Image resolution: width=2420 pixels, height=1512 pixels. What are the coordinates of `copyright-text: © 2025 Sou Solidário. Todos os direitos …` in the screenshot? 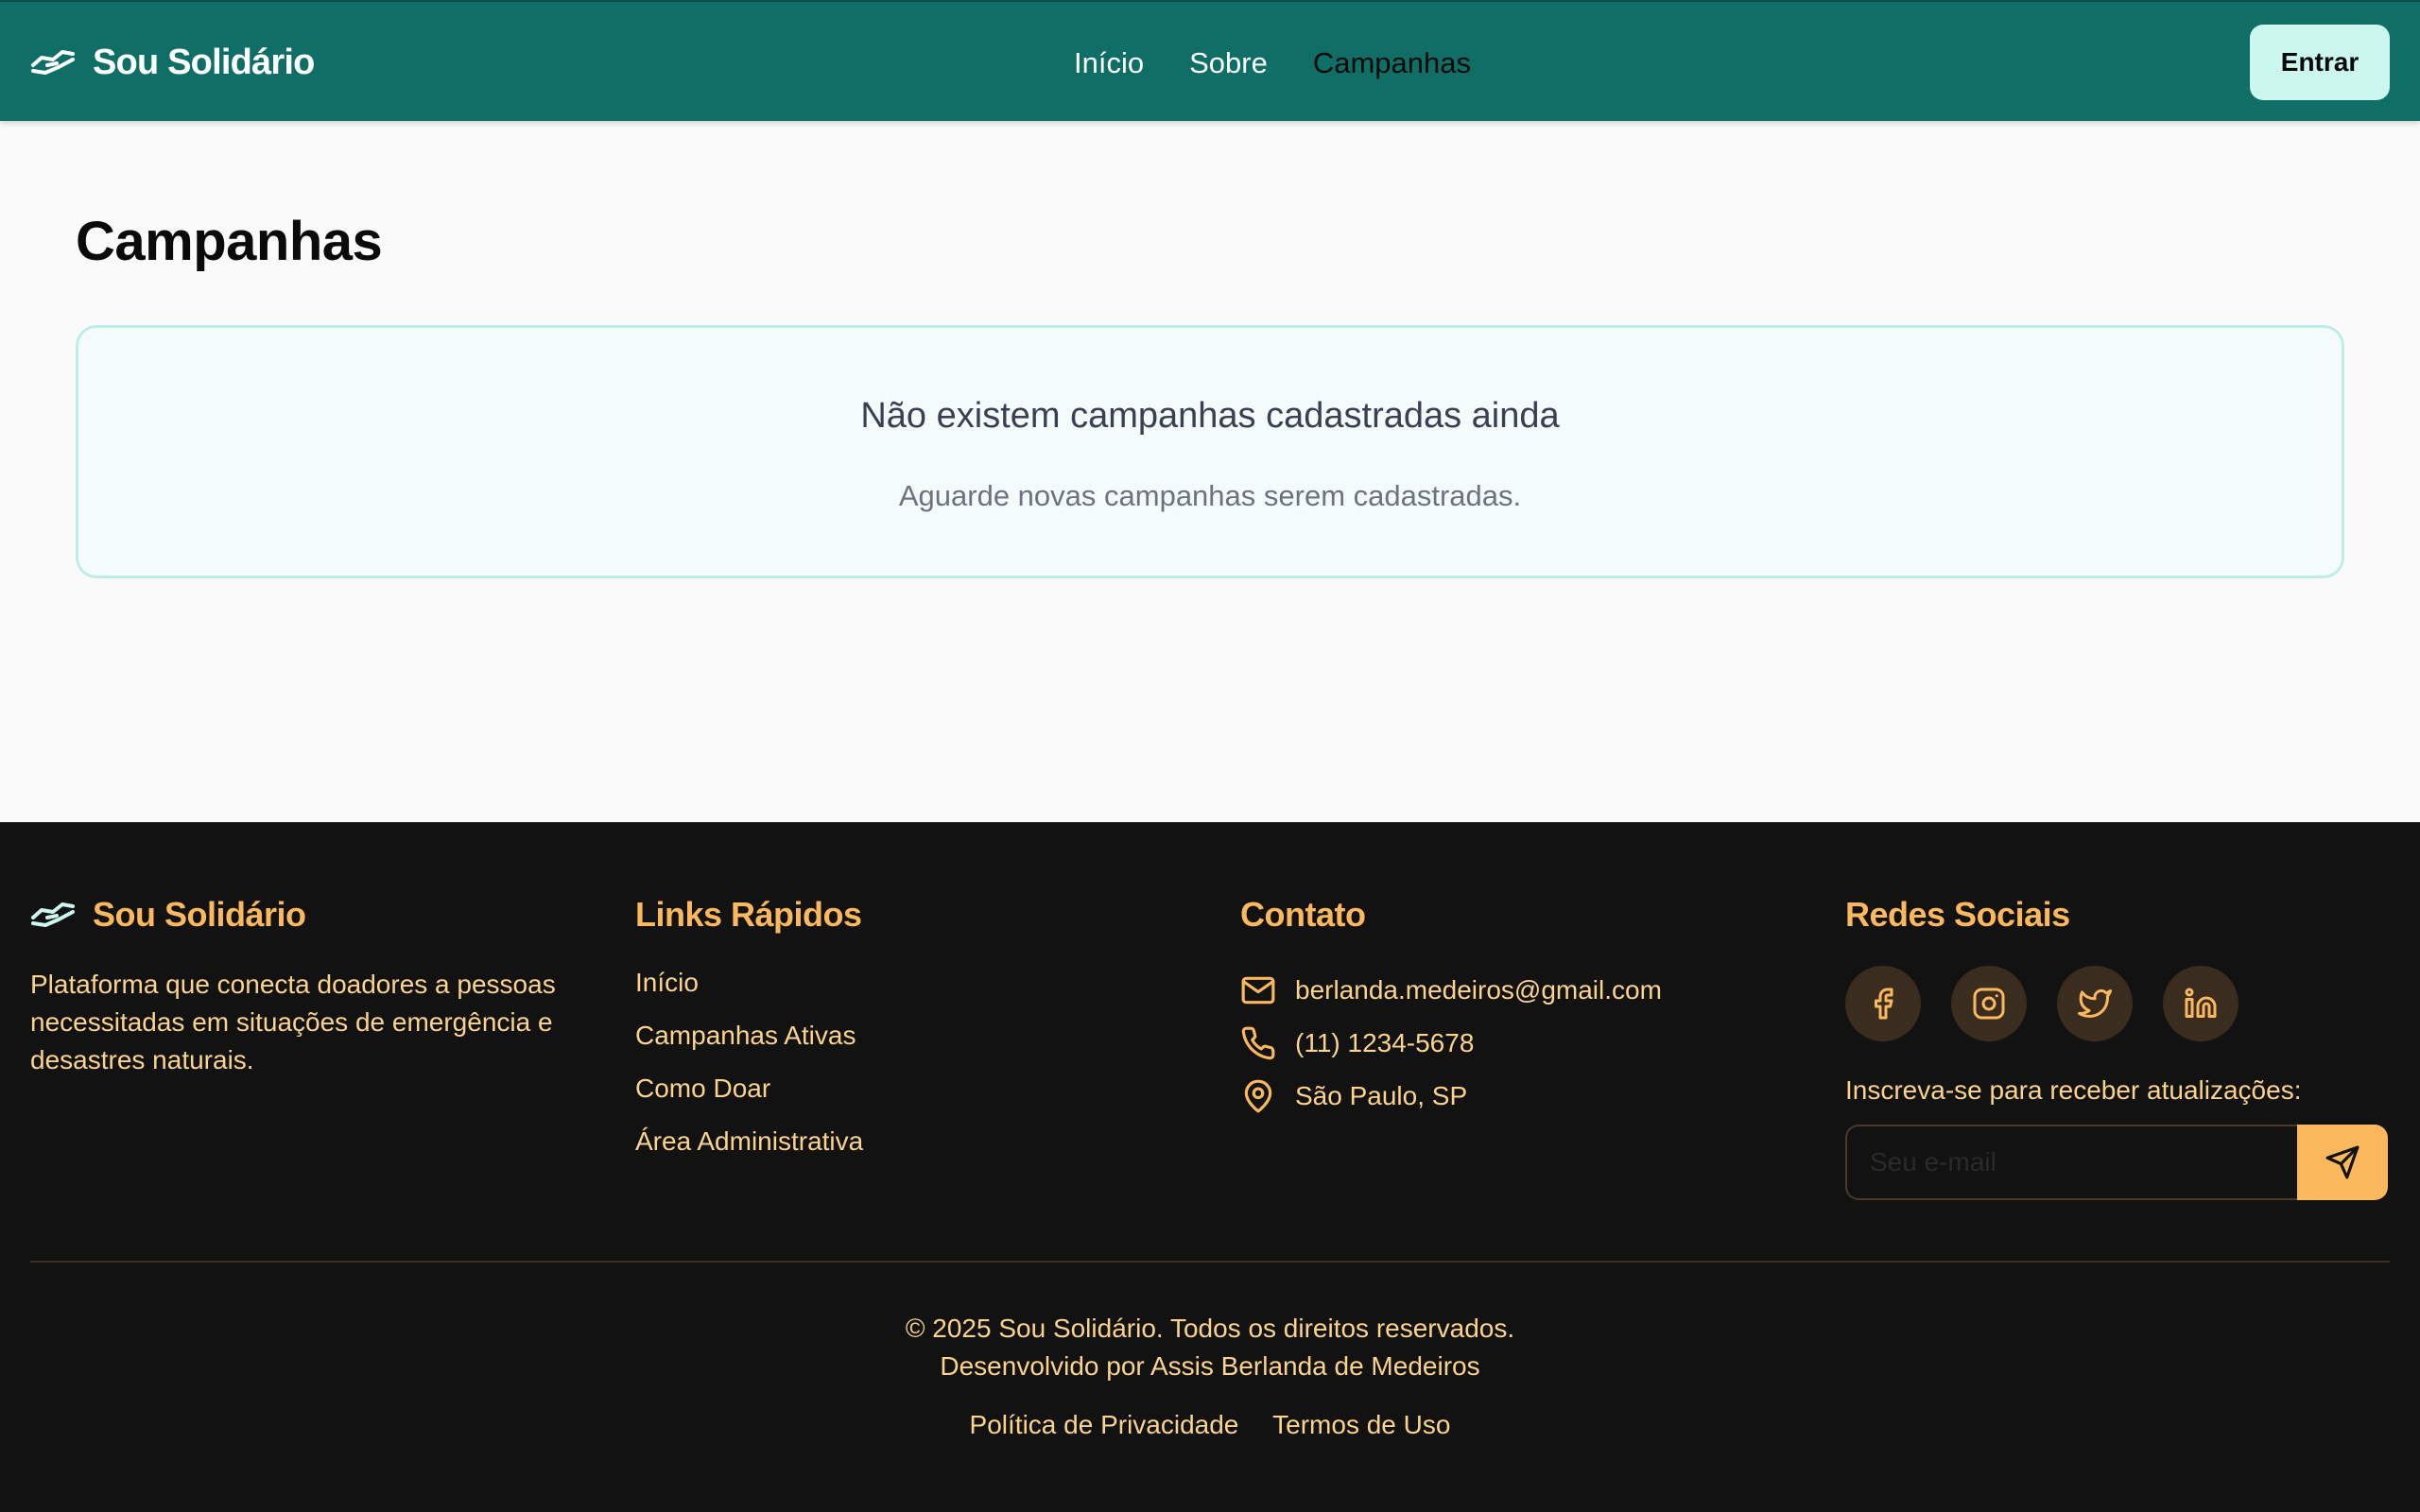 It's located at (1210, 1328).